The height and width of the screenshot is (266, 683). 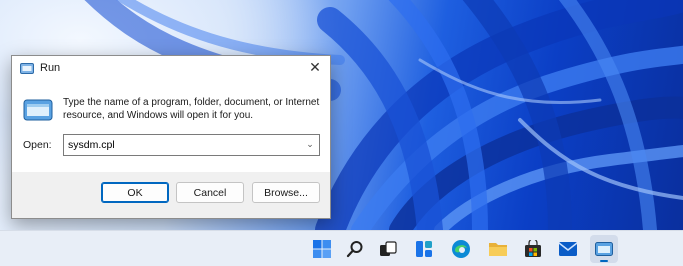 I want to click on mail-icon, so click(x=568, y=249).